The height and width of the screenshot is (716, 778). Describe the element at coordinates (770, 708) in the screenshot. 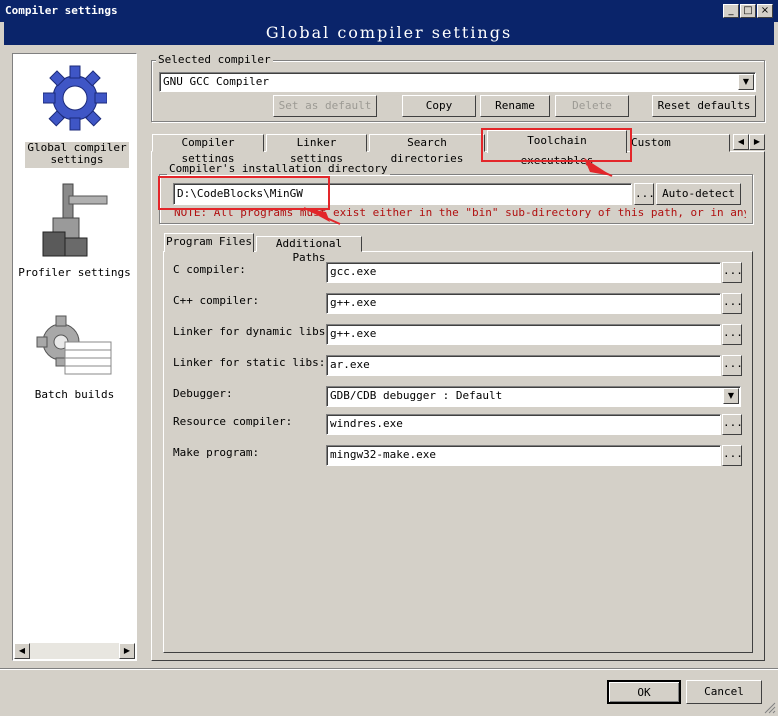

I see `resize-grip-icon` at that location.